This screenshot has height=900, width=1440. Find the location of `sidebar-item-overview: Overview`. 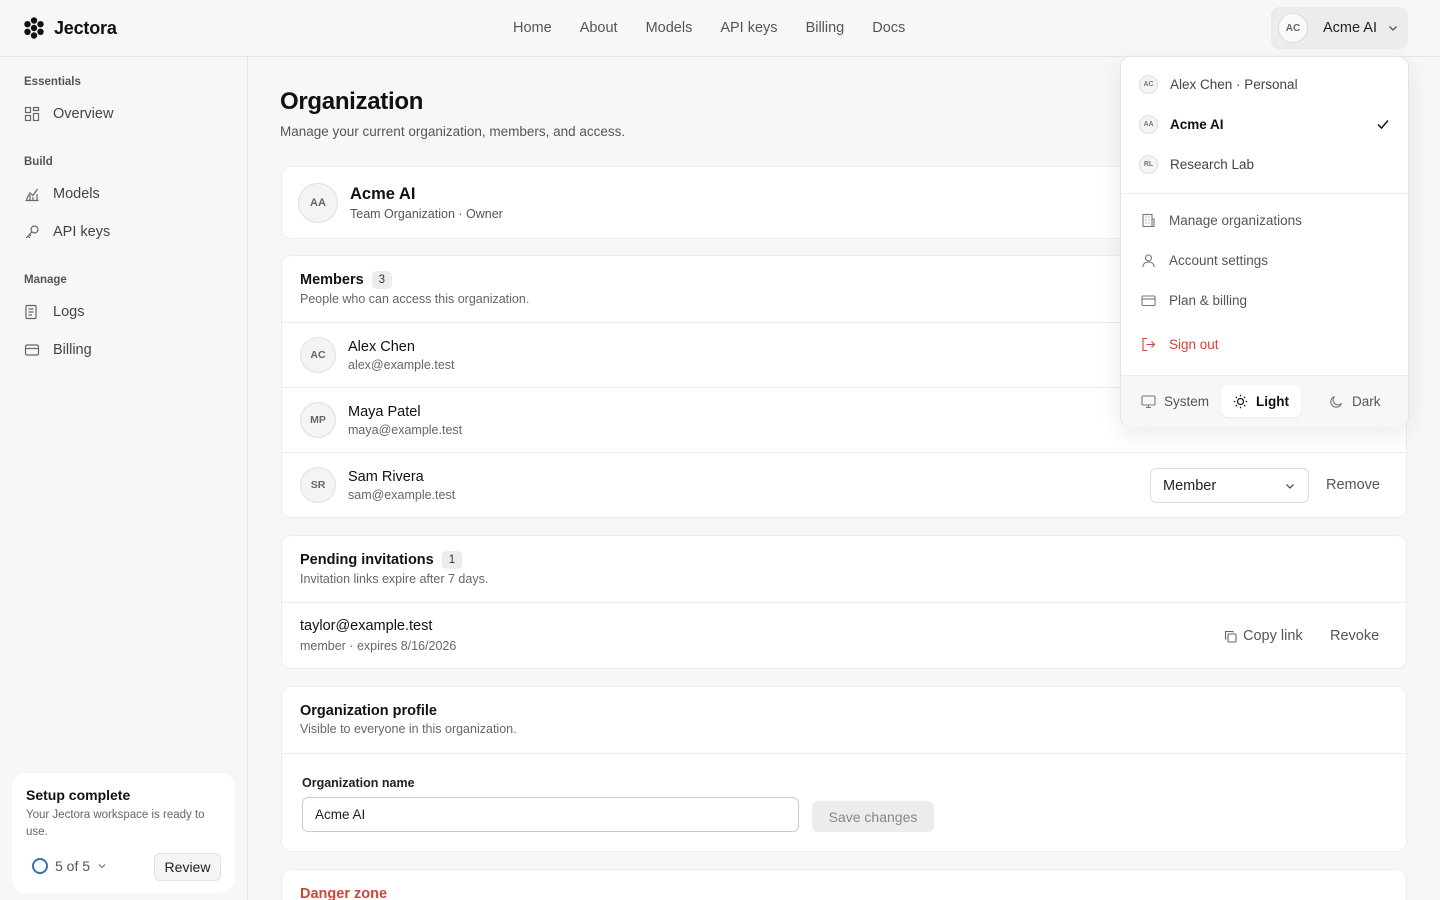

sidebar-item-overview: Overview is located at coordinates (68, 114).